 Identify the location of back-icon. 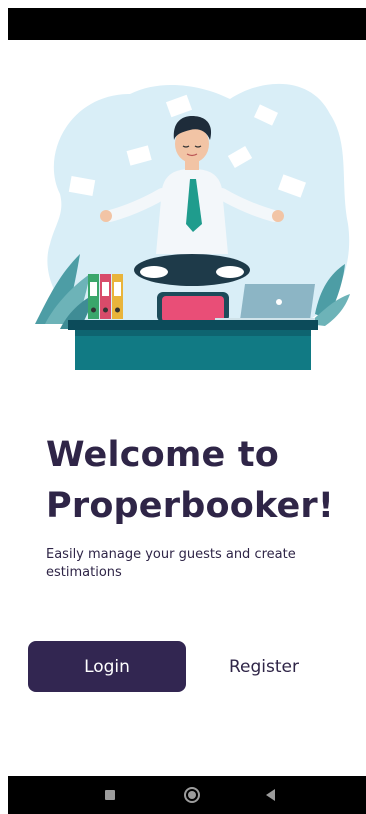
(270, 795).